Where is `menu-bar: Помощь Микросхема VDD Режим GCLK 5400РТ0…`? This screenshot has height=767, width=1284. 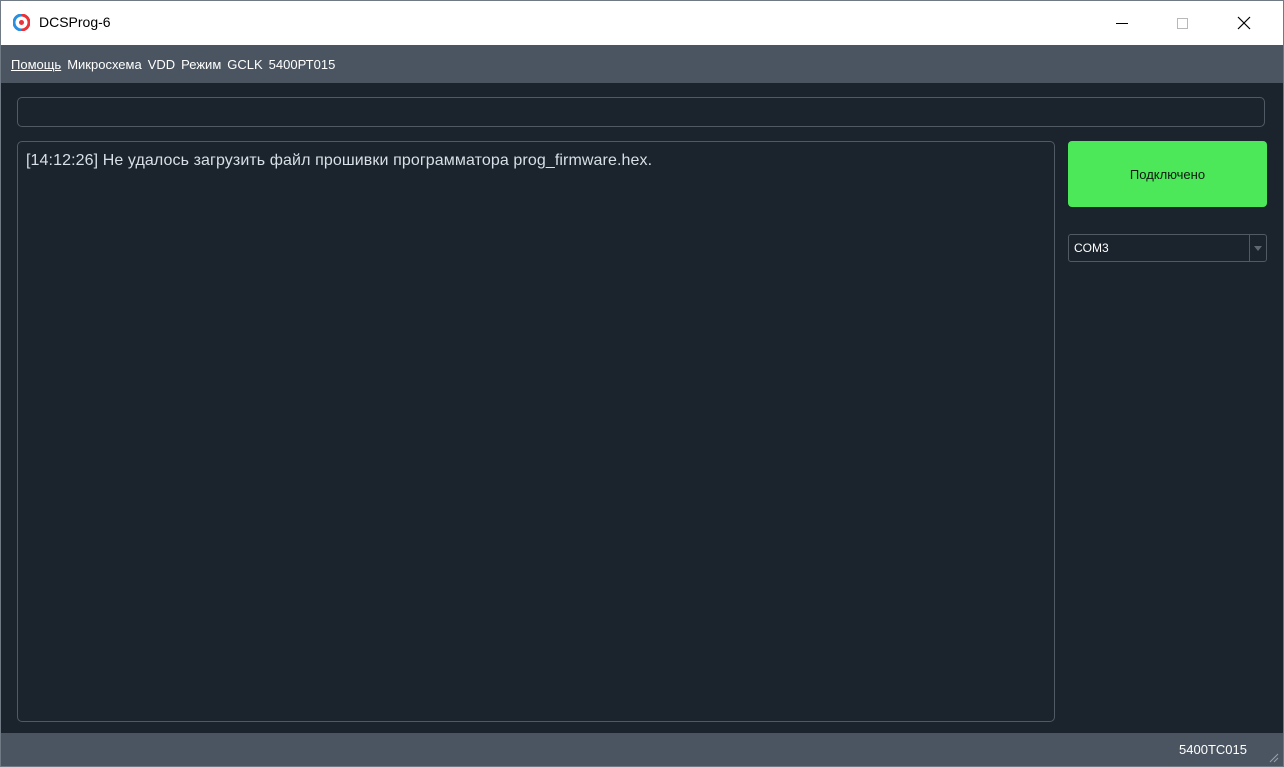 menu-bar: Помощь Микросхема VDD Режим GCLK 5400РТ0… is located at coordinates (642, 64).